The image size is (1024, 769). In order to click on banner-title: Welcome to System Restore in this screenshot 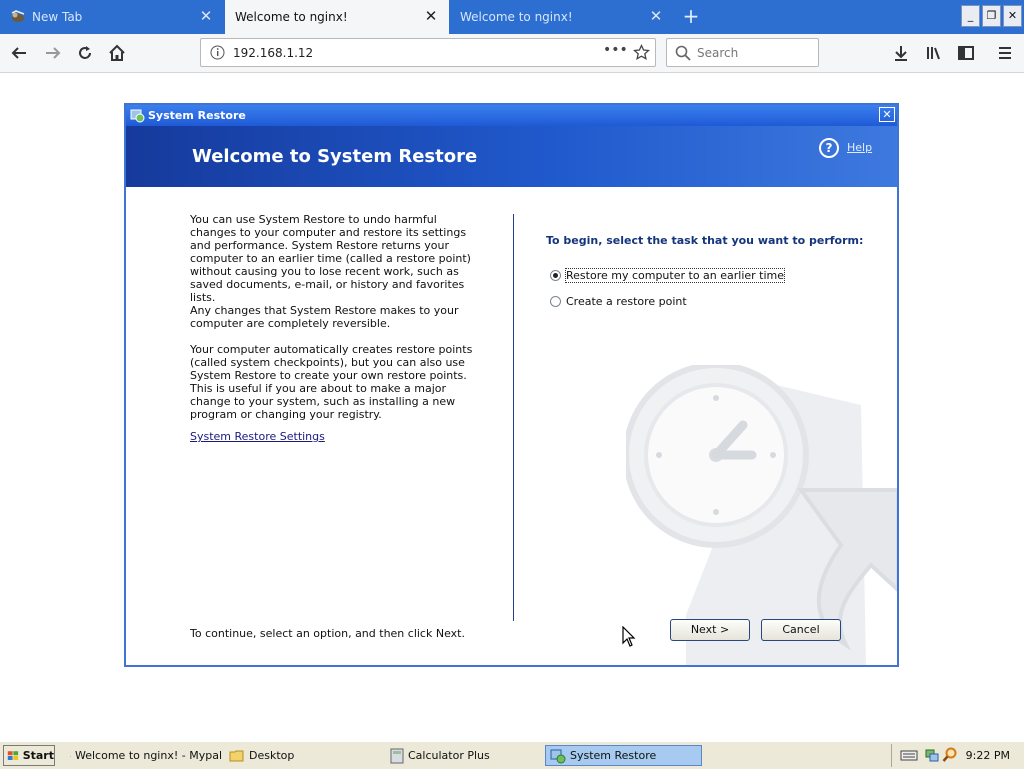, I will do `click(334, 156)`.